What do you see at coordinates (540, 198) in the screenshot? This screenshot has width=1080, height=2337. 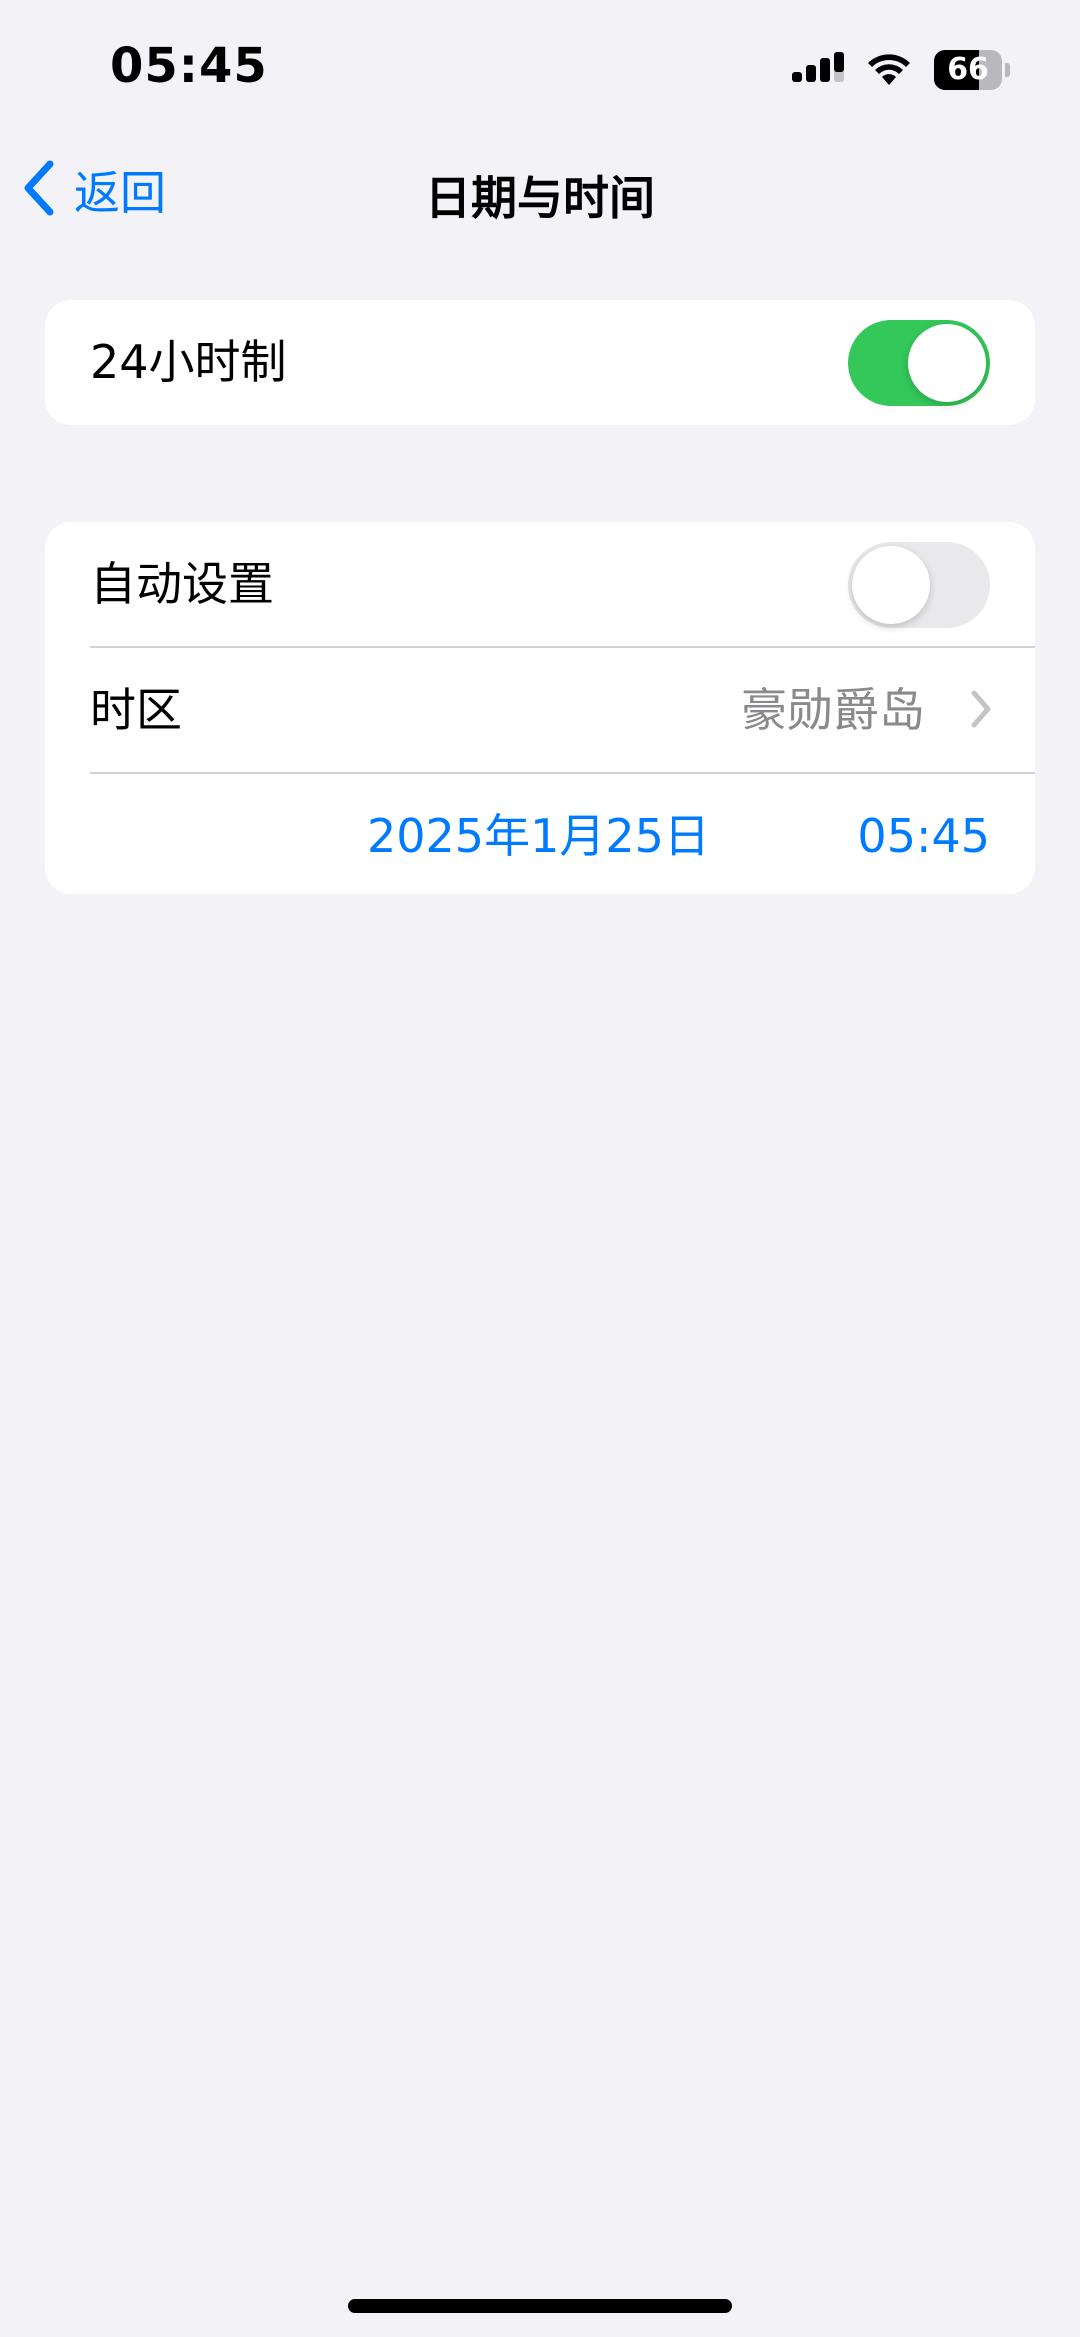 I see `page-title: 日期与时间` at bounding box center [540, 198].